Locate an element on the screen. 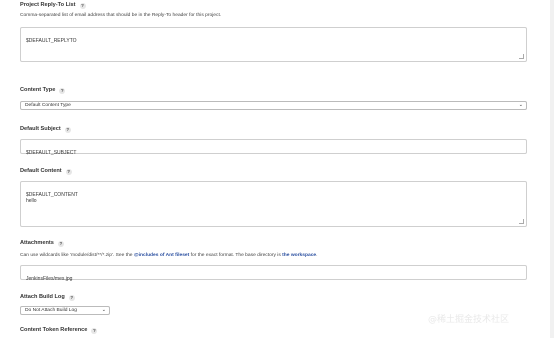  default-subject-label: Default Subject ? is located at coordinates (45, 129).